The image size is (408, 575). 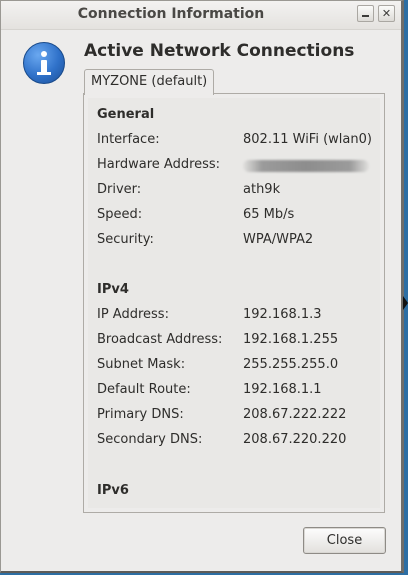 I want to click on close-x-icon: ✕, so click(x=386, y=13).